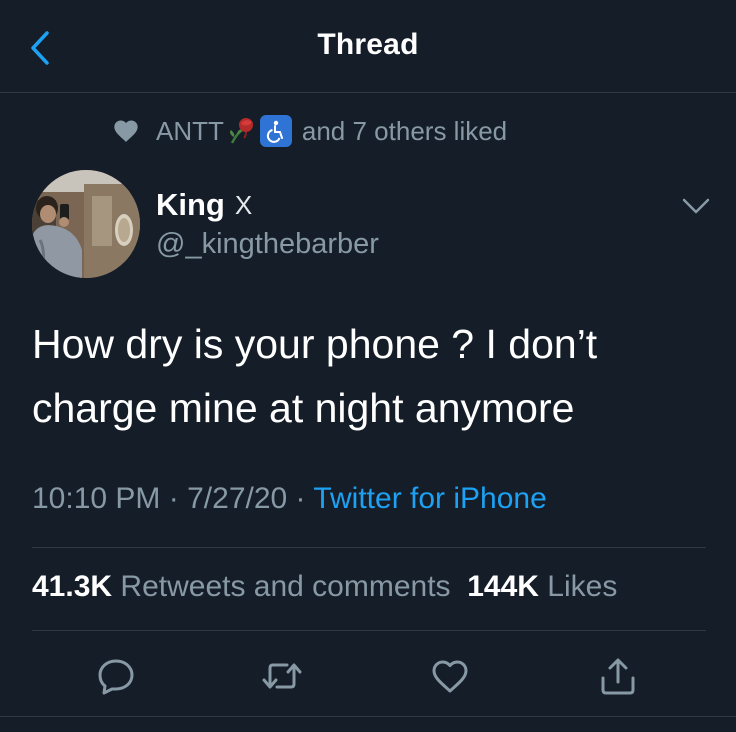 This screenshot has width=736, height=732. I want to click on likes-count: 144K, so click(503, 586).